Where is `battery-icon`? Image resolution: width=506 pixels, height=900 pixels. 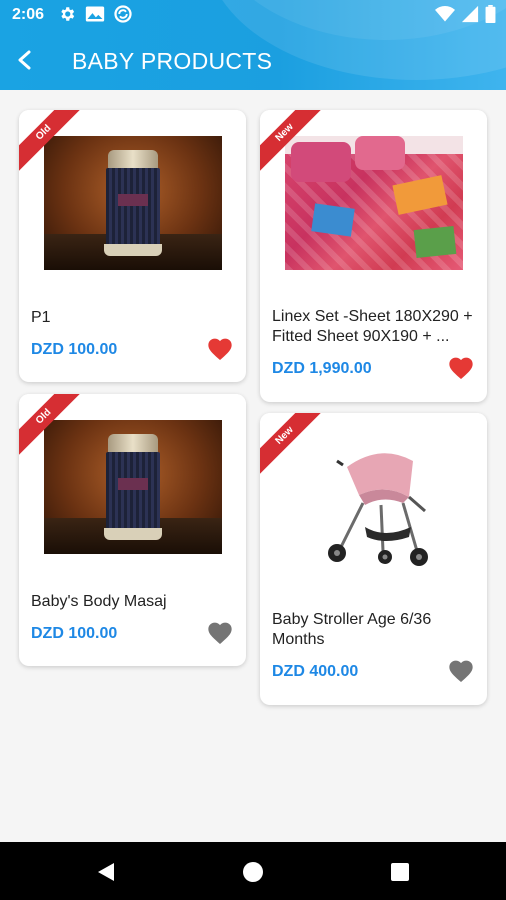 battery-icon is located at coordinates (490, 14).